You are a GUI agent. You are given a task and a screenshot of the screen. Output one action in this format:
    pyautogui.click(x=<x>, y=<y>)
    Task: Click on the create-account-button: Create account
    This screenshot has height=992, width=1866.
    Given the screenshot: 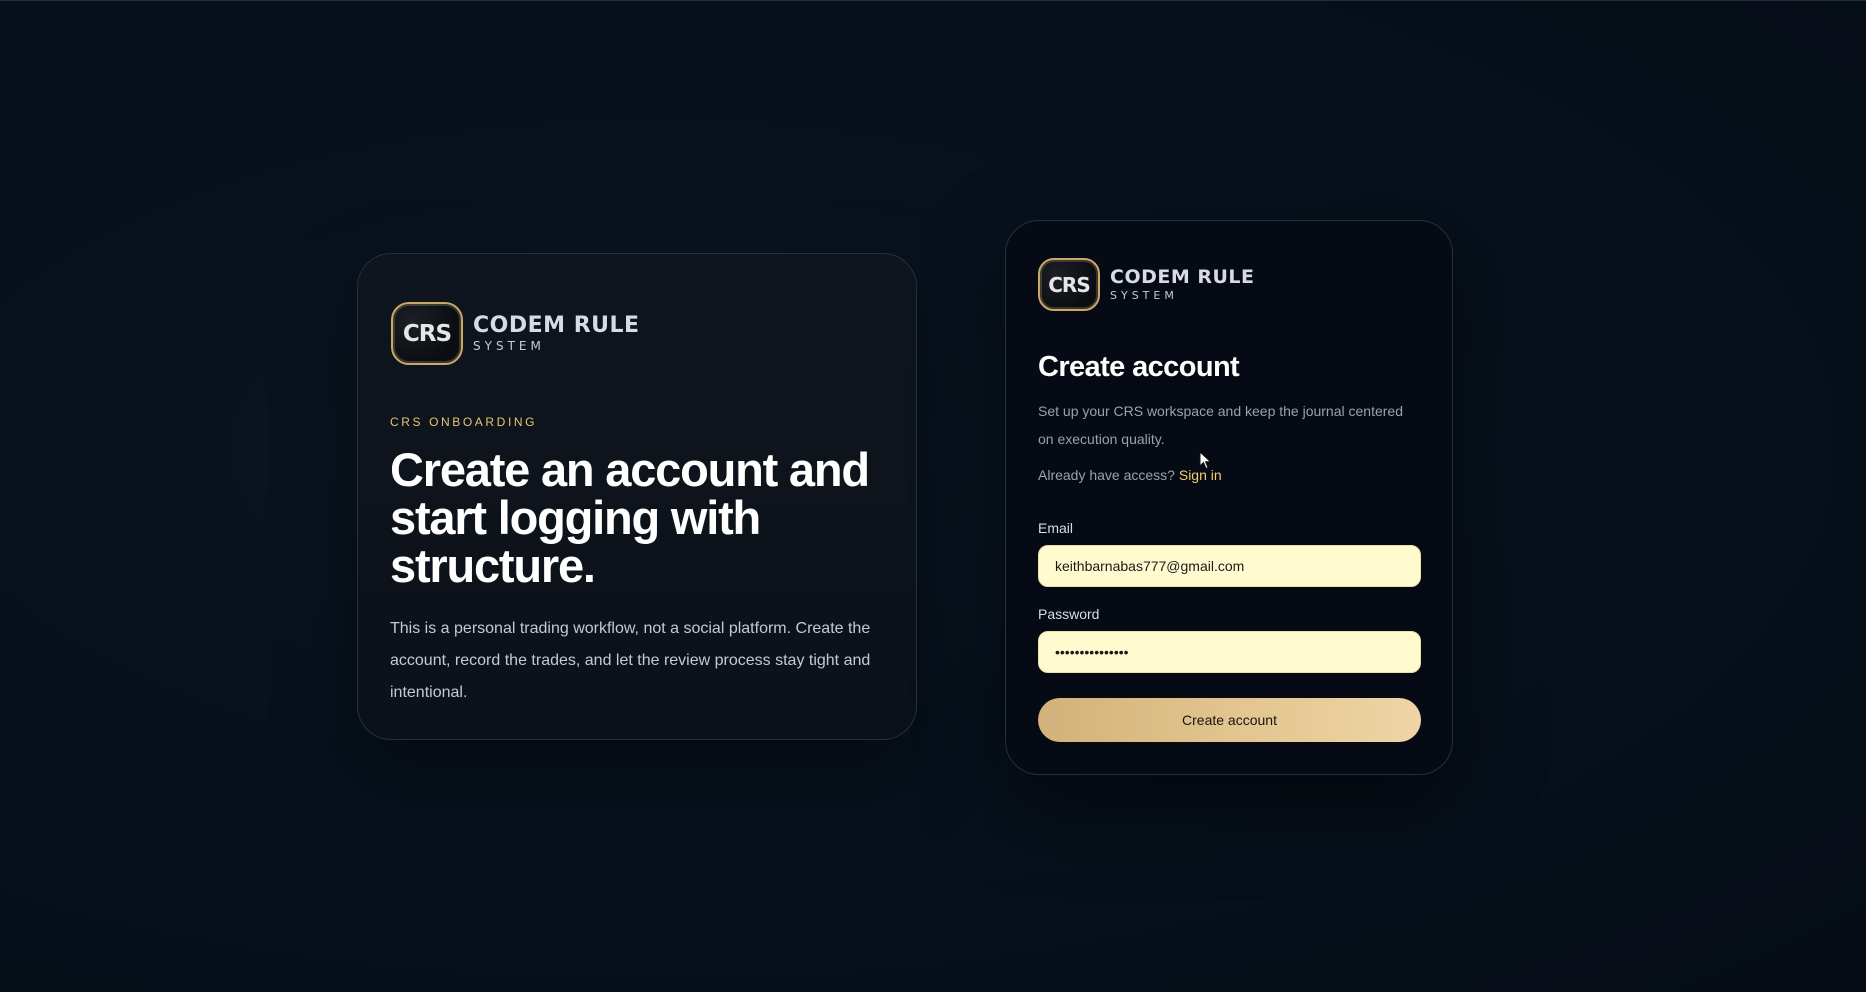 What is the action you would take?
    pyautogui.click(x=1229, y=720)
    